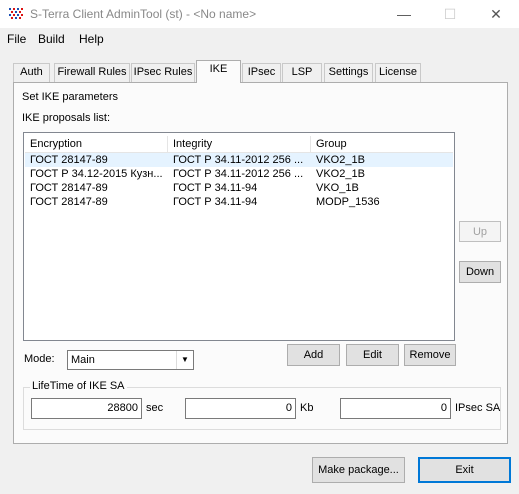 Image resolution: width=519 pixels, height=494 pixels. Describe the element at coordinates (78, 386) in the screenshot. I see `lifetime-group-title: LifeTime of IKE SA` at that location.